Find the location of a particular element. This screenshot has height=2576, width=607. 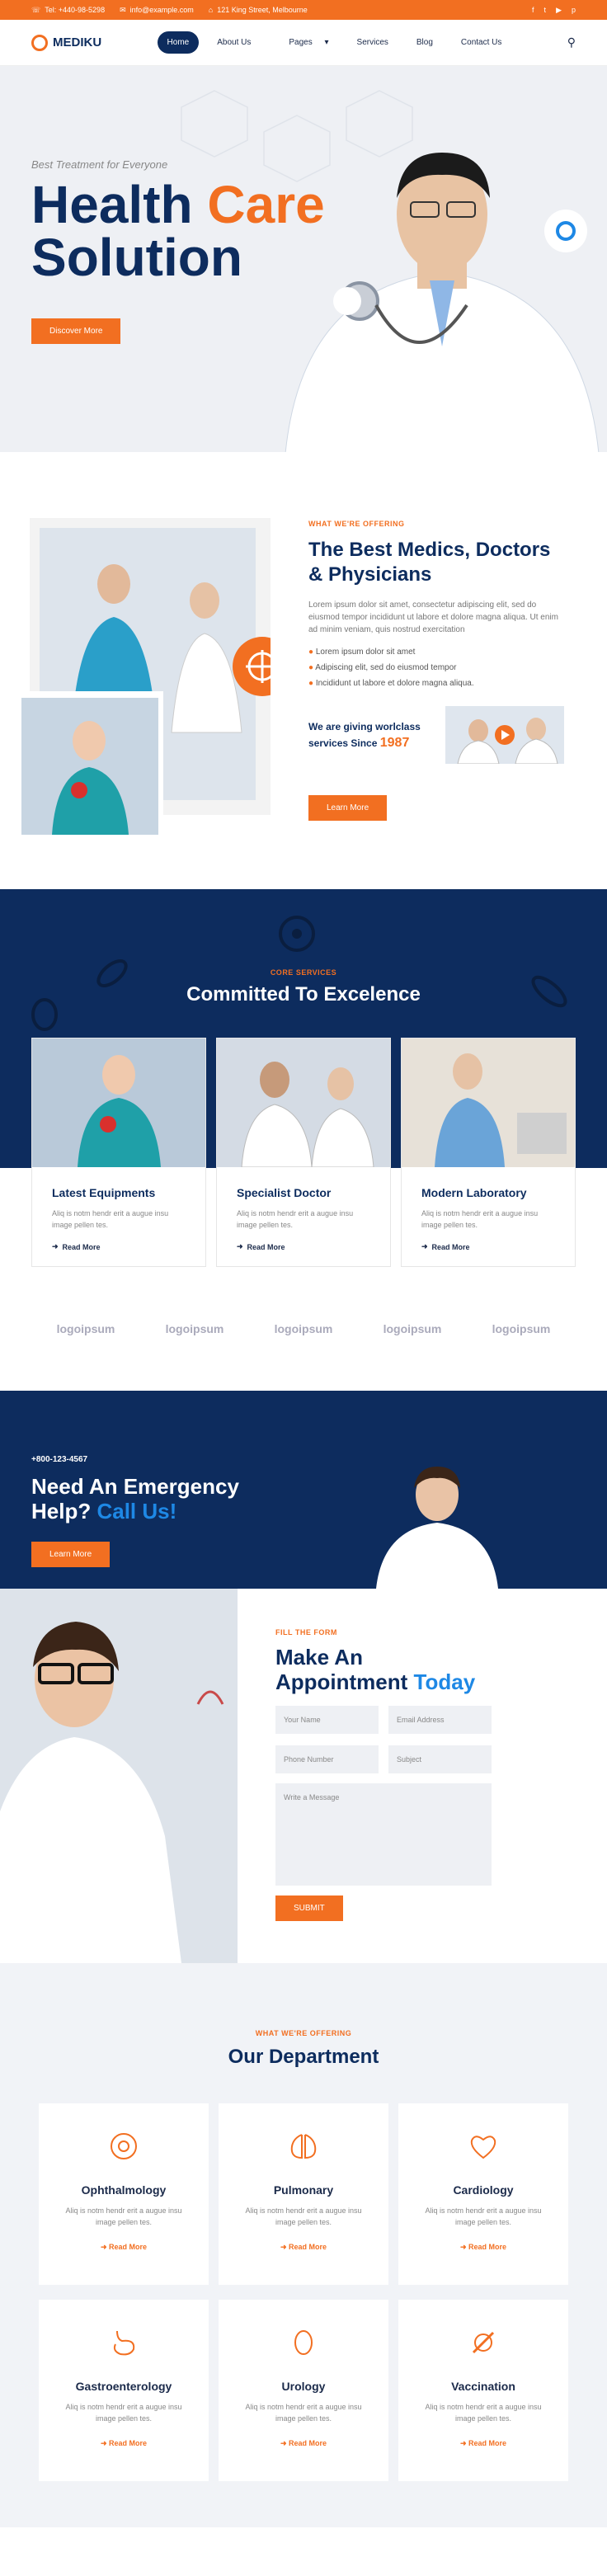

about-list-item: ● Adipiscing elit, sed do eiusmod tempor is located at coordinates (382, 667).